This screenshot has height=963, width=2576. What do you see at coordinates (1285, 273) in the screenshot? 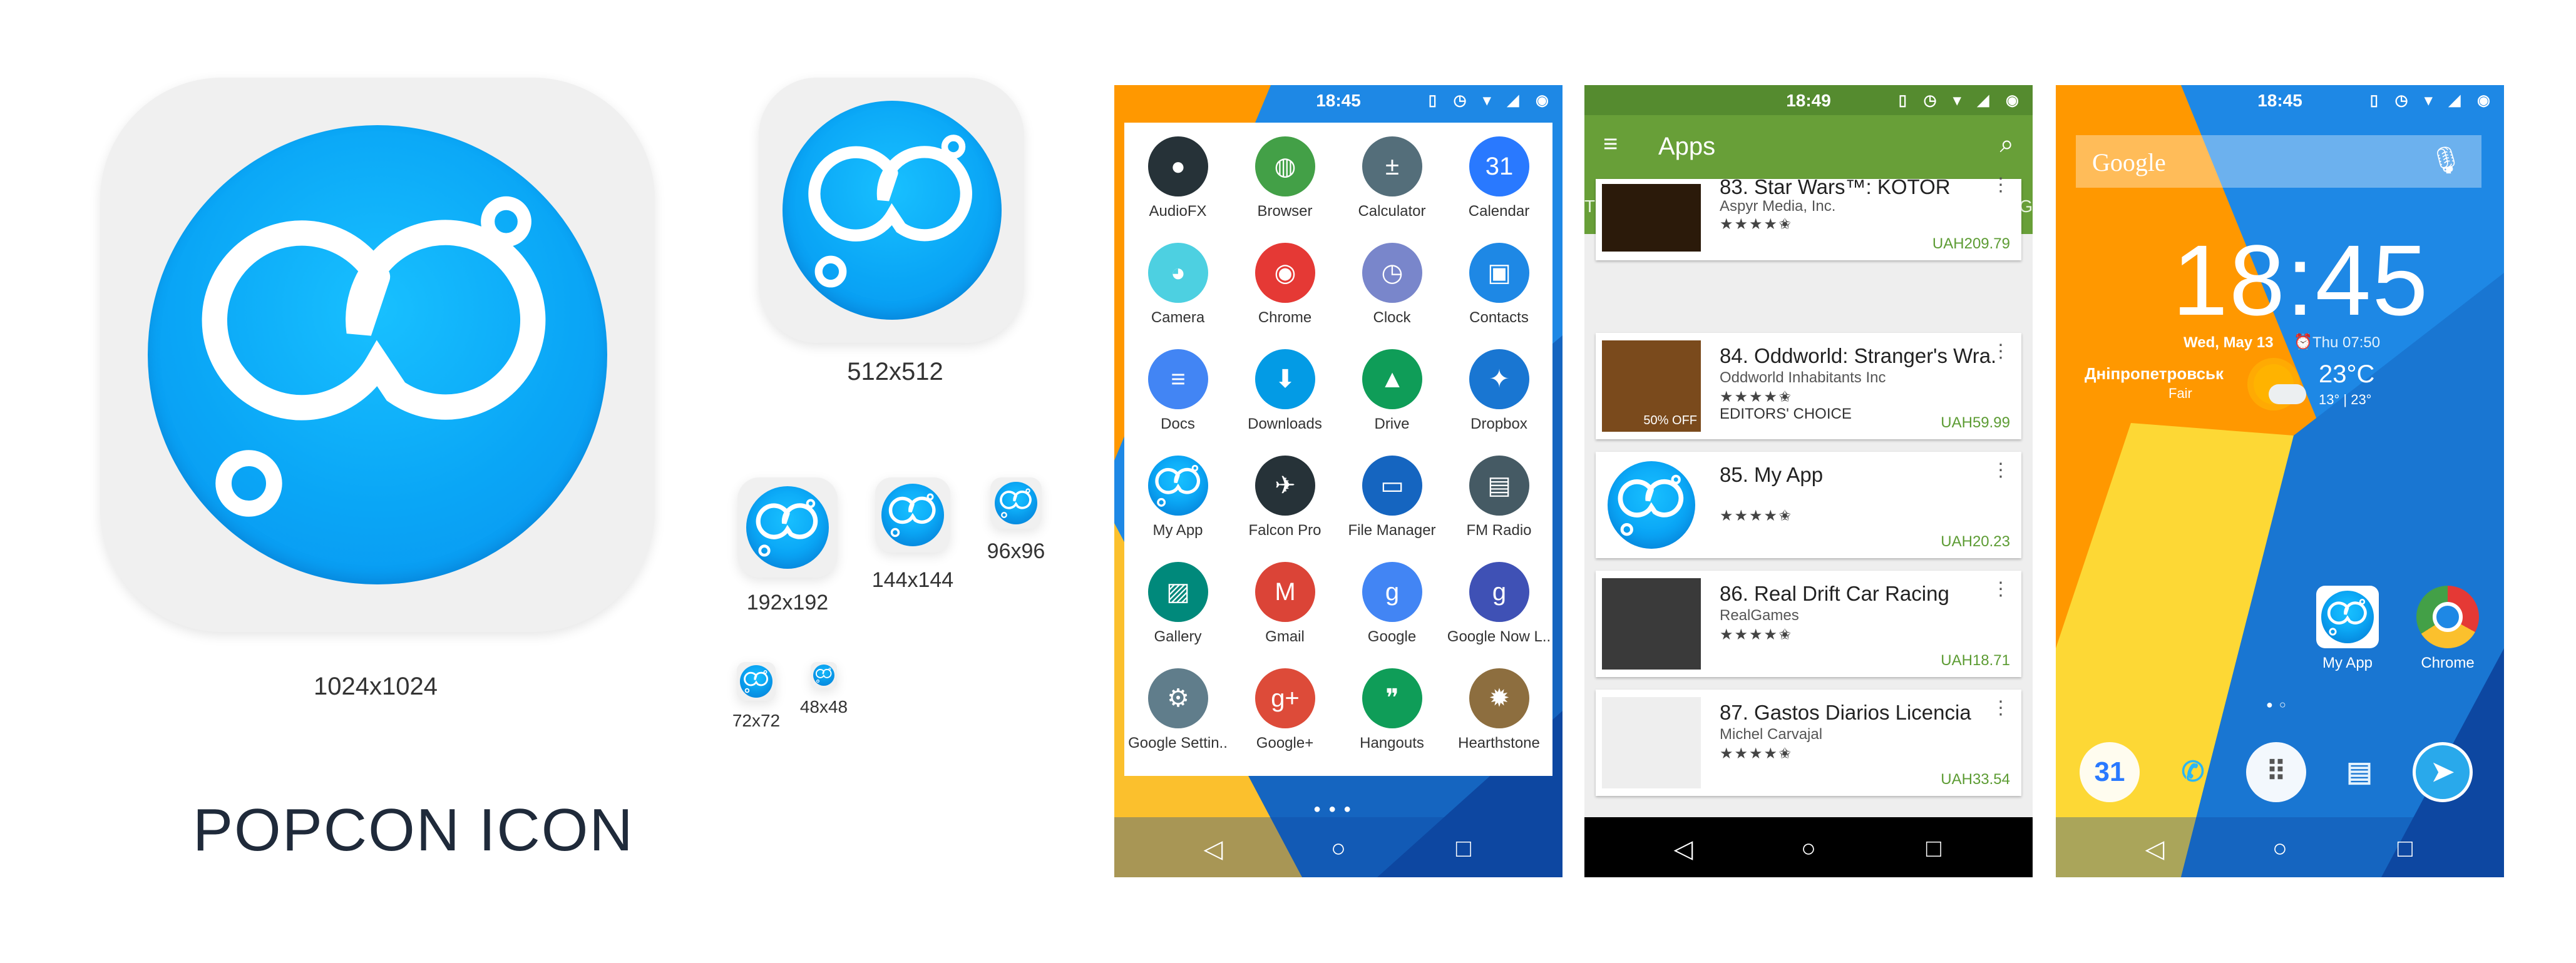
I see `chrome-icon: ◉` at bounding box center [1285, 273].